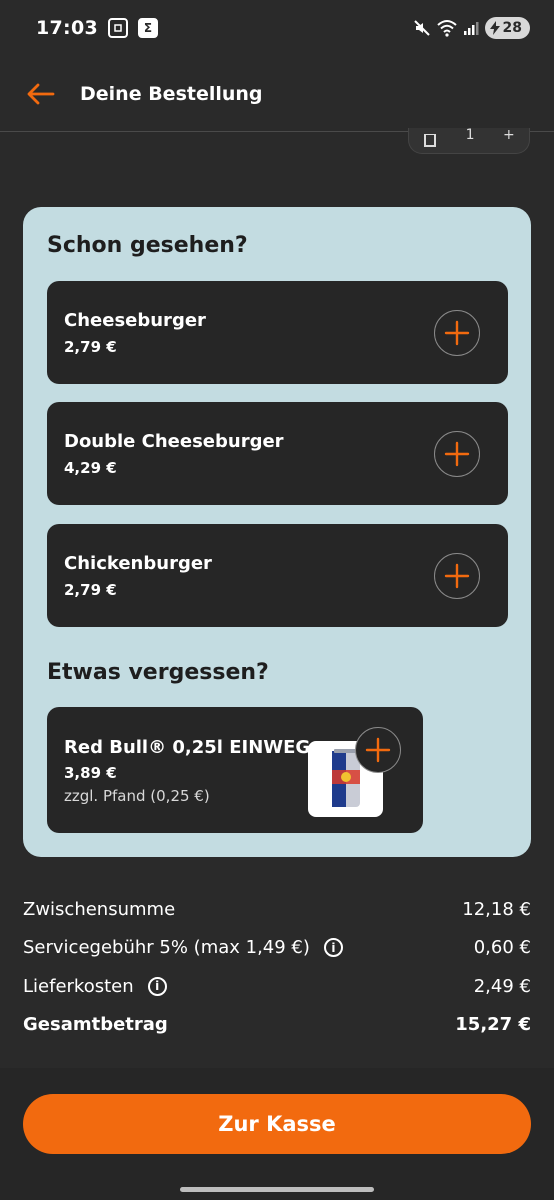 This screenshot has height=1200, width=554. Describe the element at coordinates (494, 28) in the screenshot. I see `charging-icon` at that location.